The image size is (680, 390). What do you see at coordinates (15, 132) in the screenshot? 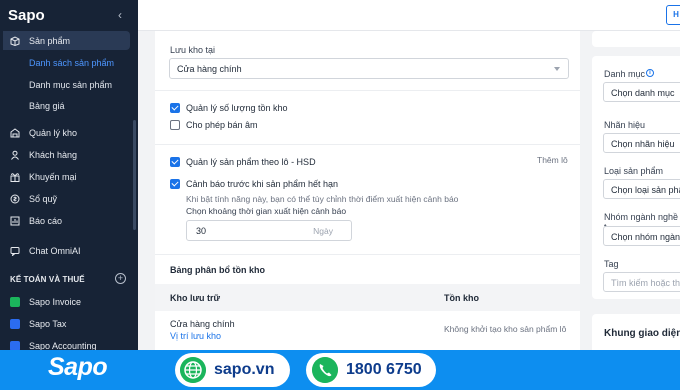
I see `warehouse-icon` at bounding box center [15, 132].